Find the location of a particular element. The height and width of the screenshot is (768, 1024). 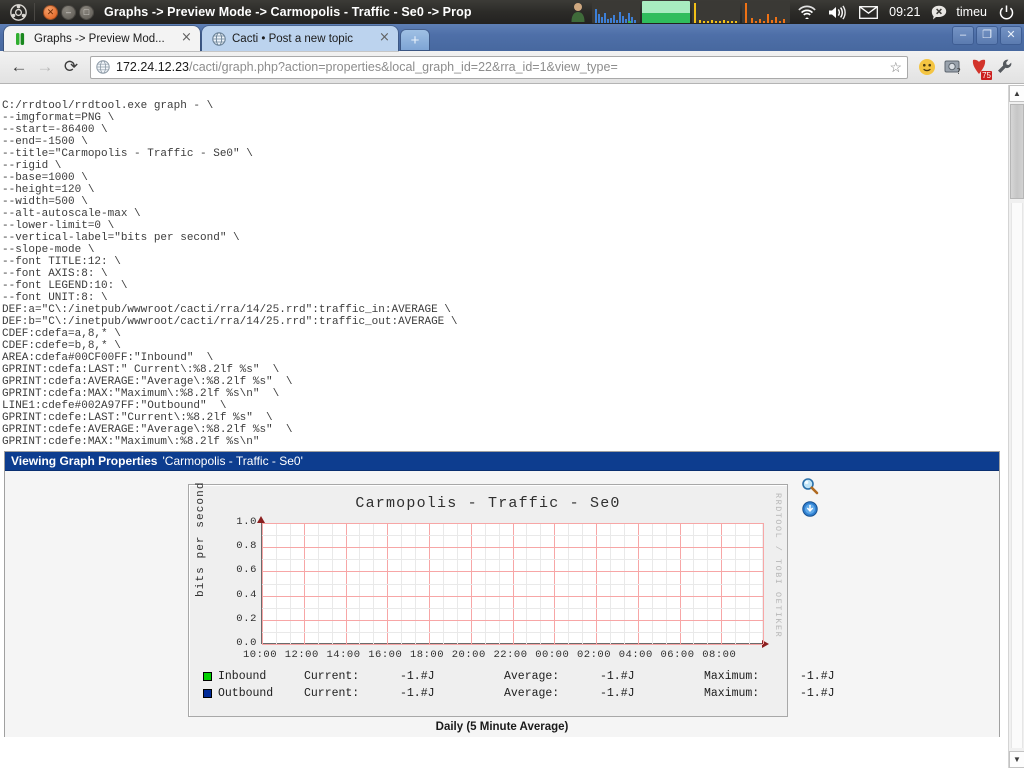

tab-graphs-preview-mode: Graphs -> Preview Mod... × is located at coordinates (102, 38).